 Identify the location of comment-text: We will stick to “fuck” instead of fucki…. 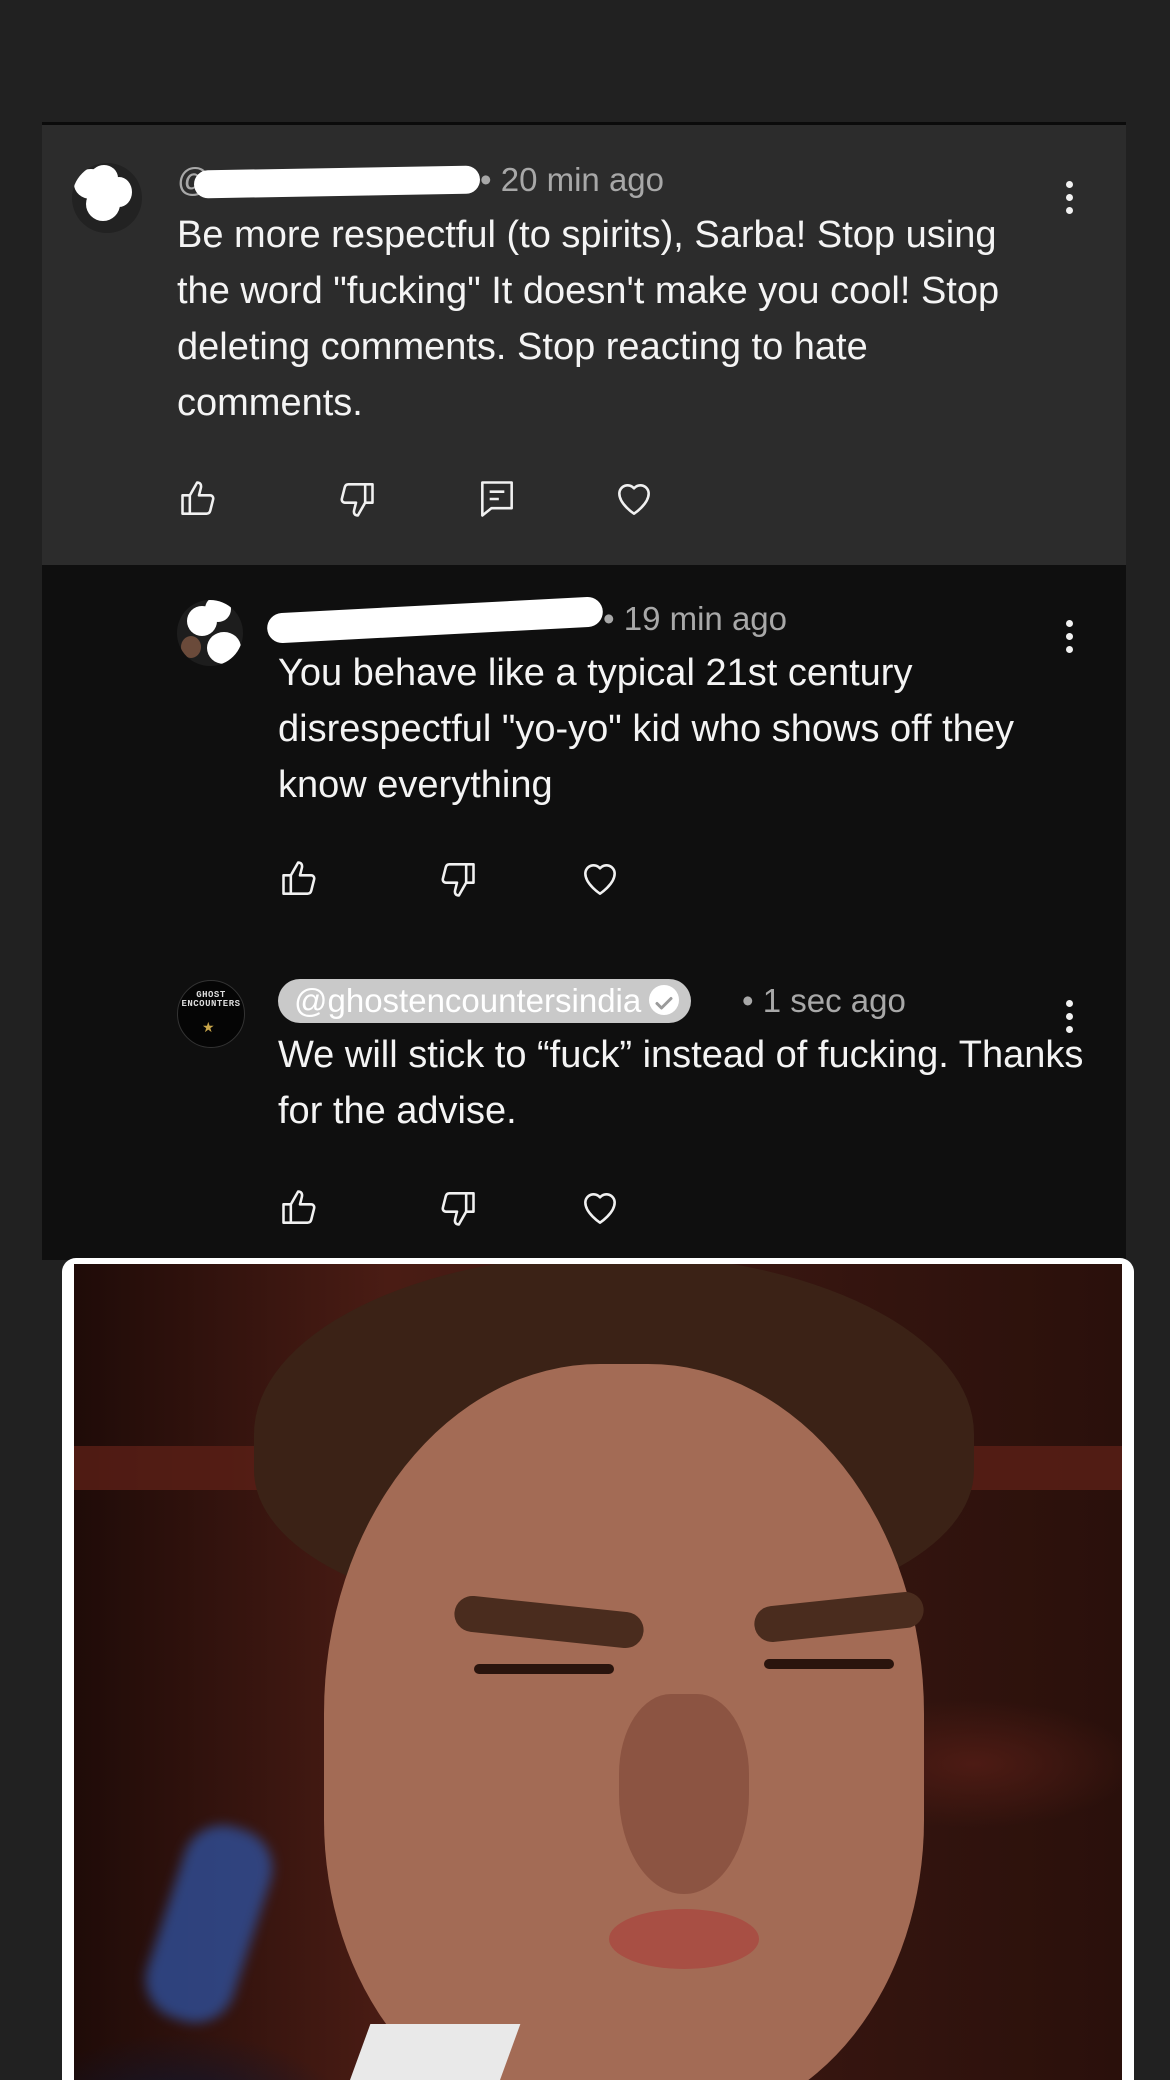
(681, 1083).